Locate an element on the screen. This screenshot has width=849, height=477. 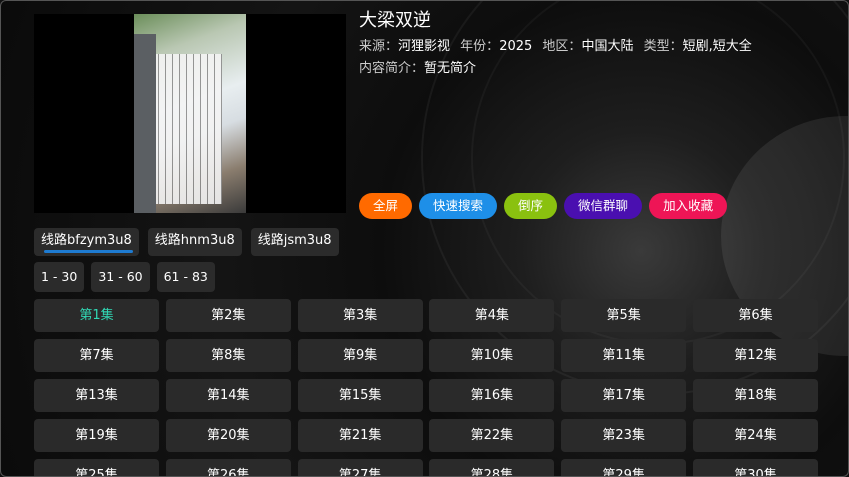
show-title: 大梁双逆 is located at coordinates (395, 20).